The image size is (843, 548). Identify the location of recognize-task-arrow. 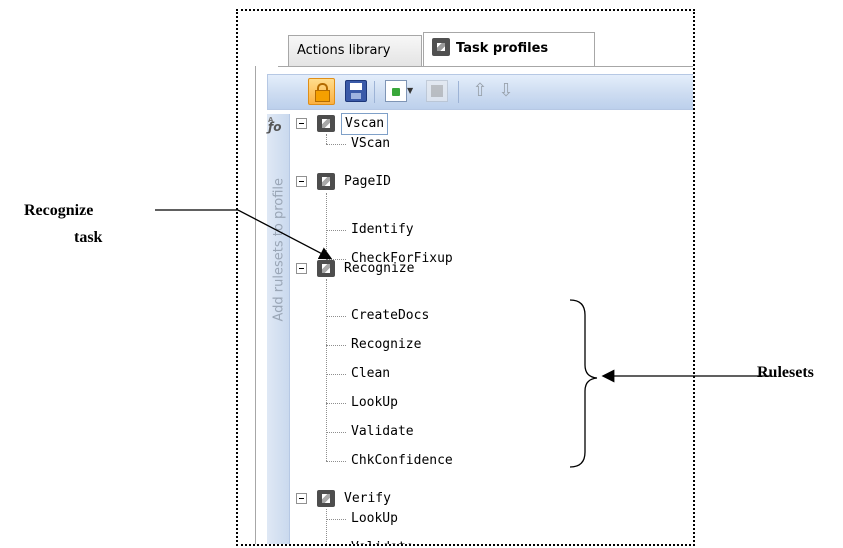
(244, 234).